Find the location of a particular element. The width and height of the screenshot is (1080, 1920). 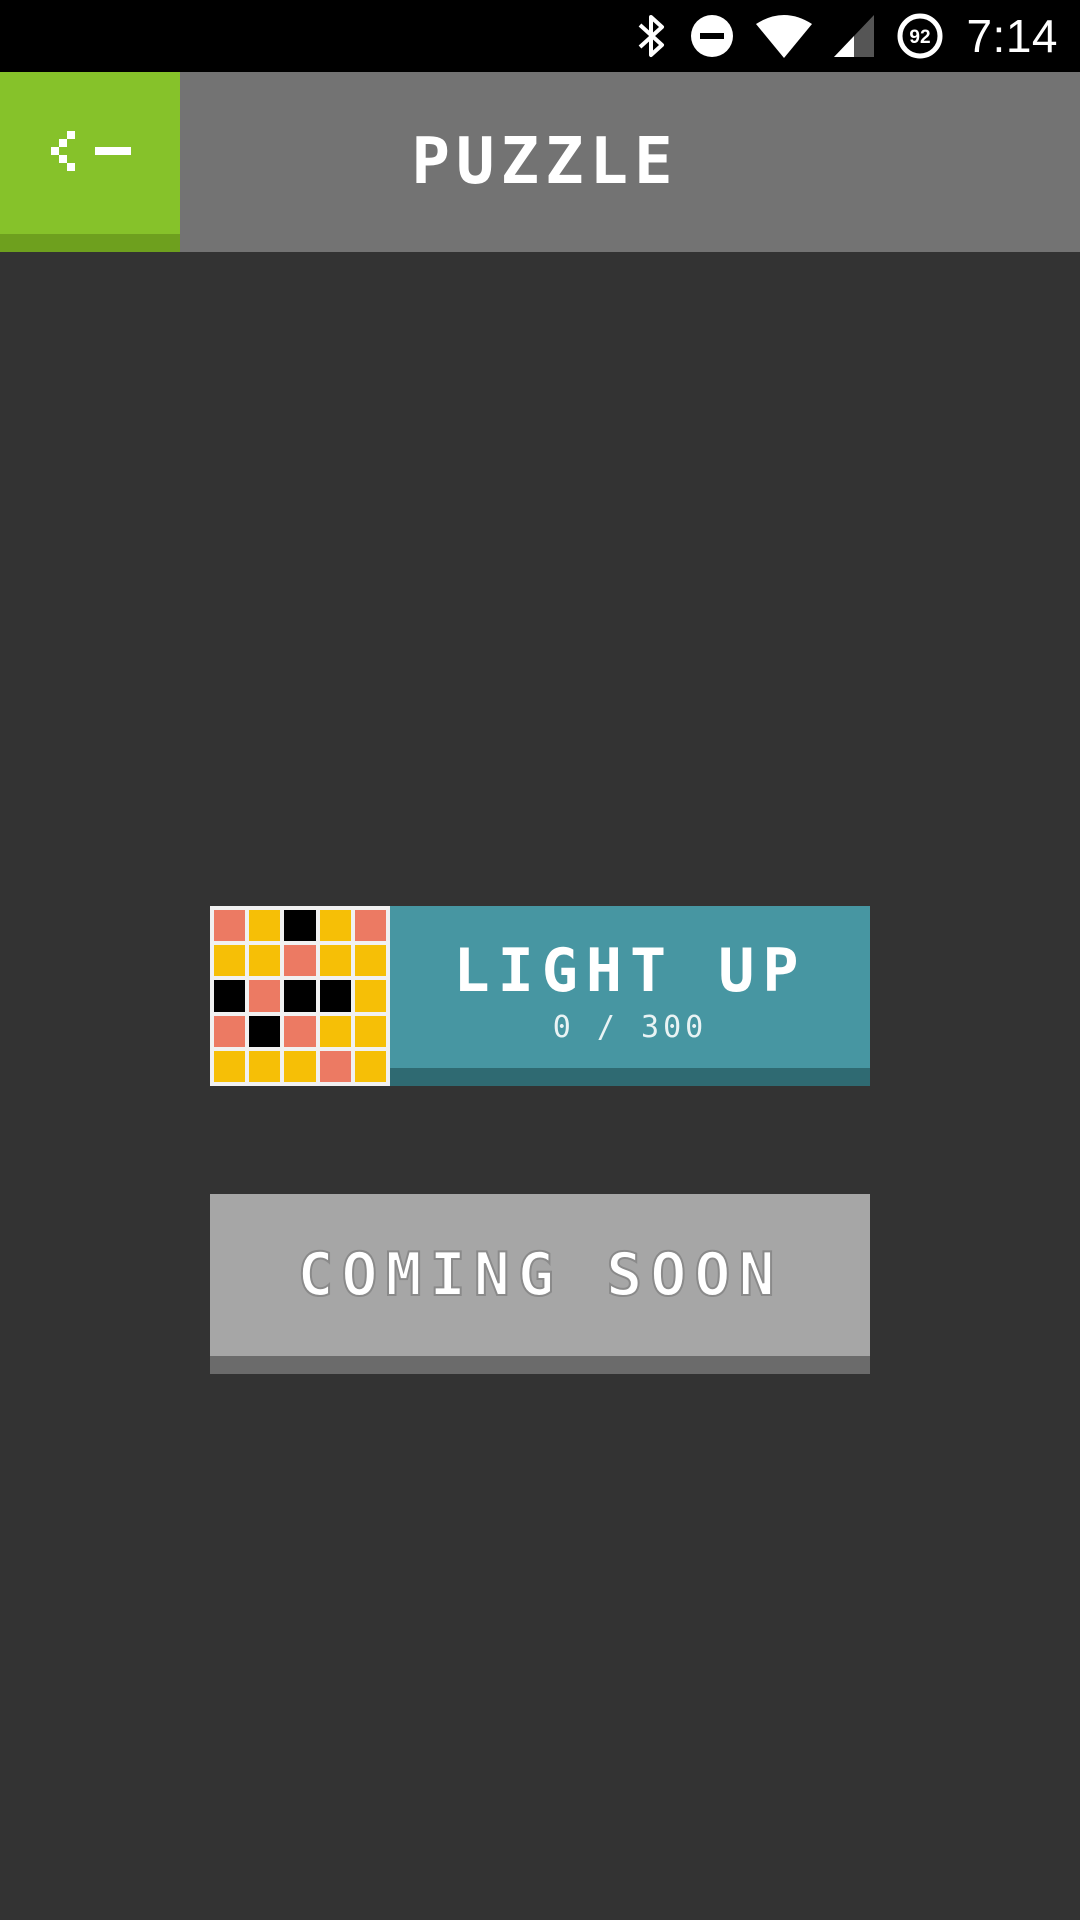

battery-icon: 92 is located at coordinates (920, 36).